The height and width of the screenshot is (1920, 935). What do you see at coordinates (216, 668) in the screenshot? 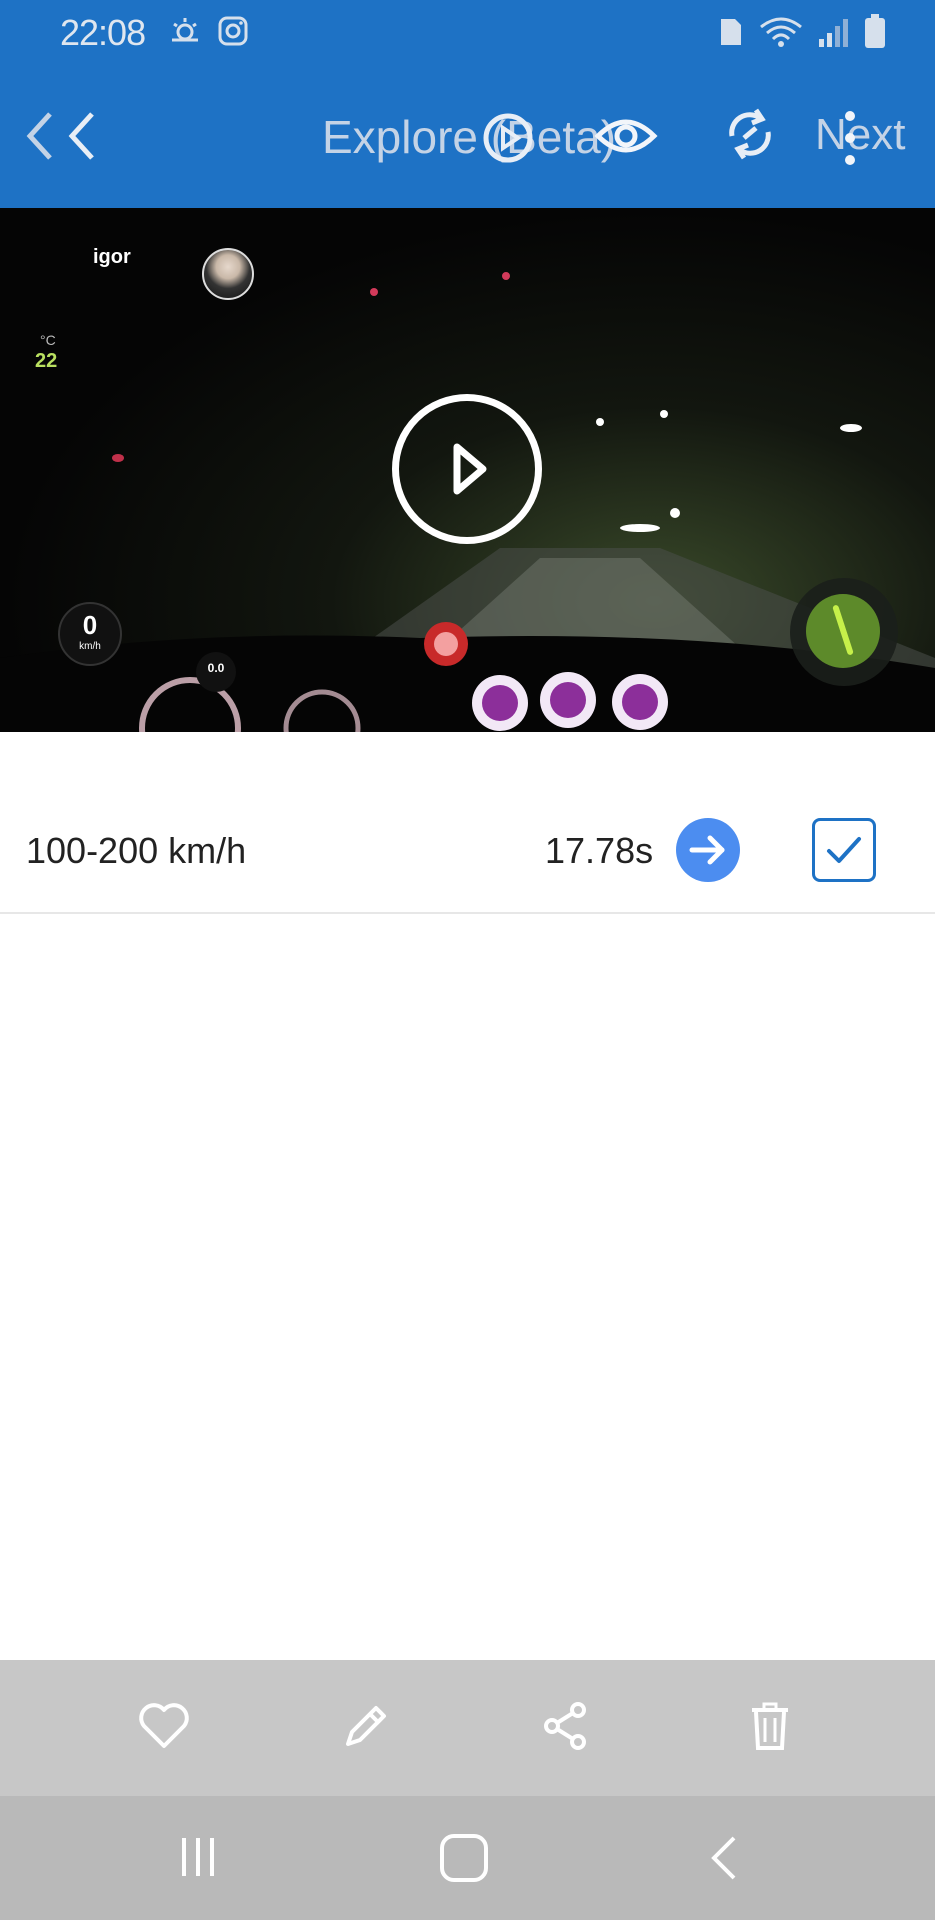
I see `timer-value: 0.0` at bounding box center [216, 668].